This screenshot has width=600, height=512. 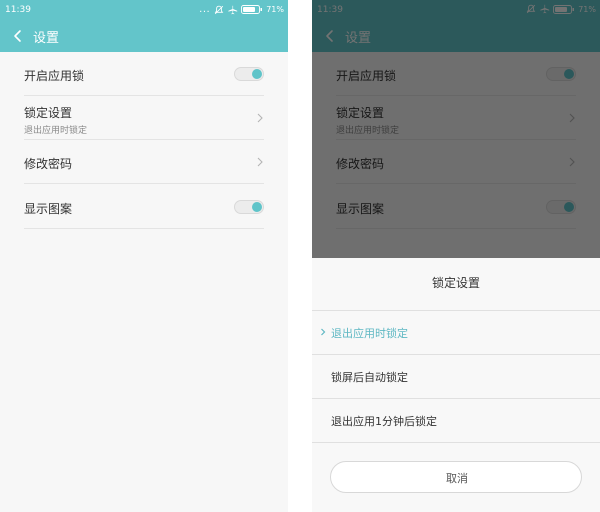 I want to click on app-lock-toggle, so click(x=249, y=74).